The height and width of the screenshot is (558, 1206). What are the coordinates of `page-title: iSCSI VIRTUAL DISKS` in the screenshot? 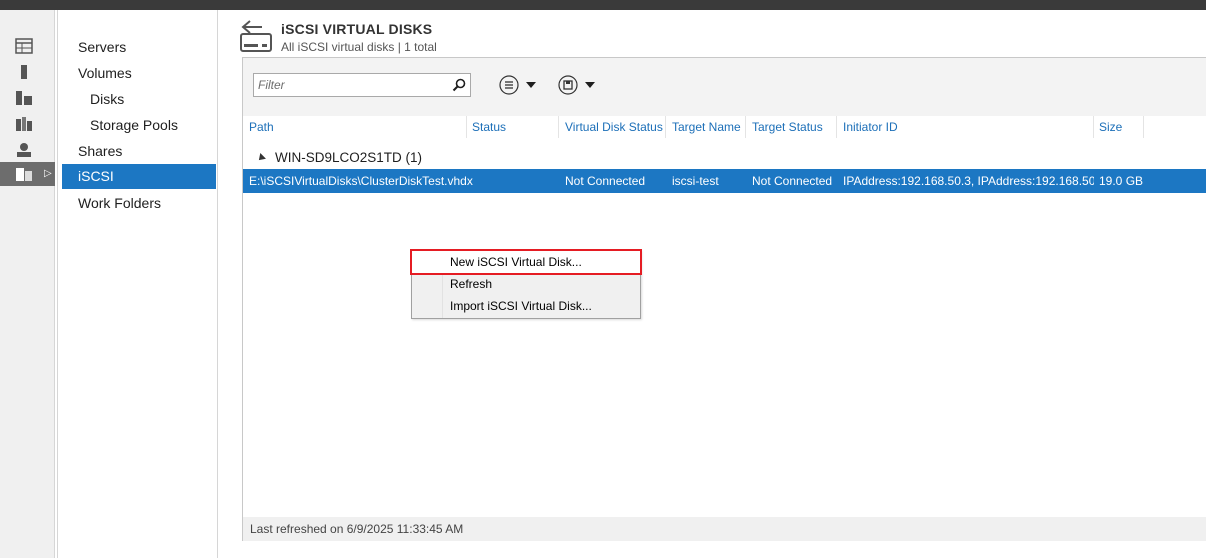 It's located at (357, 29).